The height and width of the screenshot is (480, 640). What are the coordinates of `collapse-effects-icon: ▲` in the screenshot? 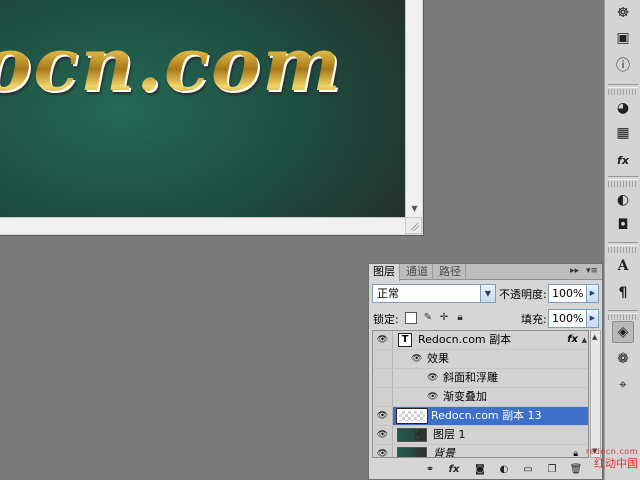 It's located at (584, 340).